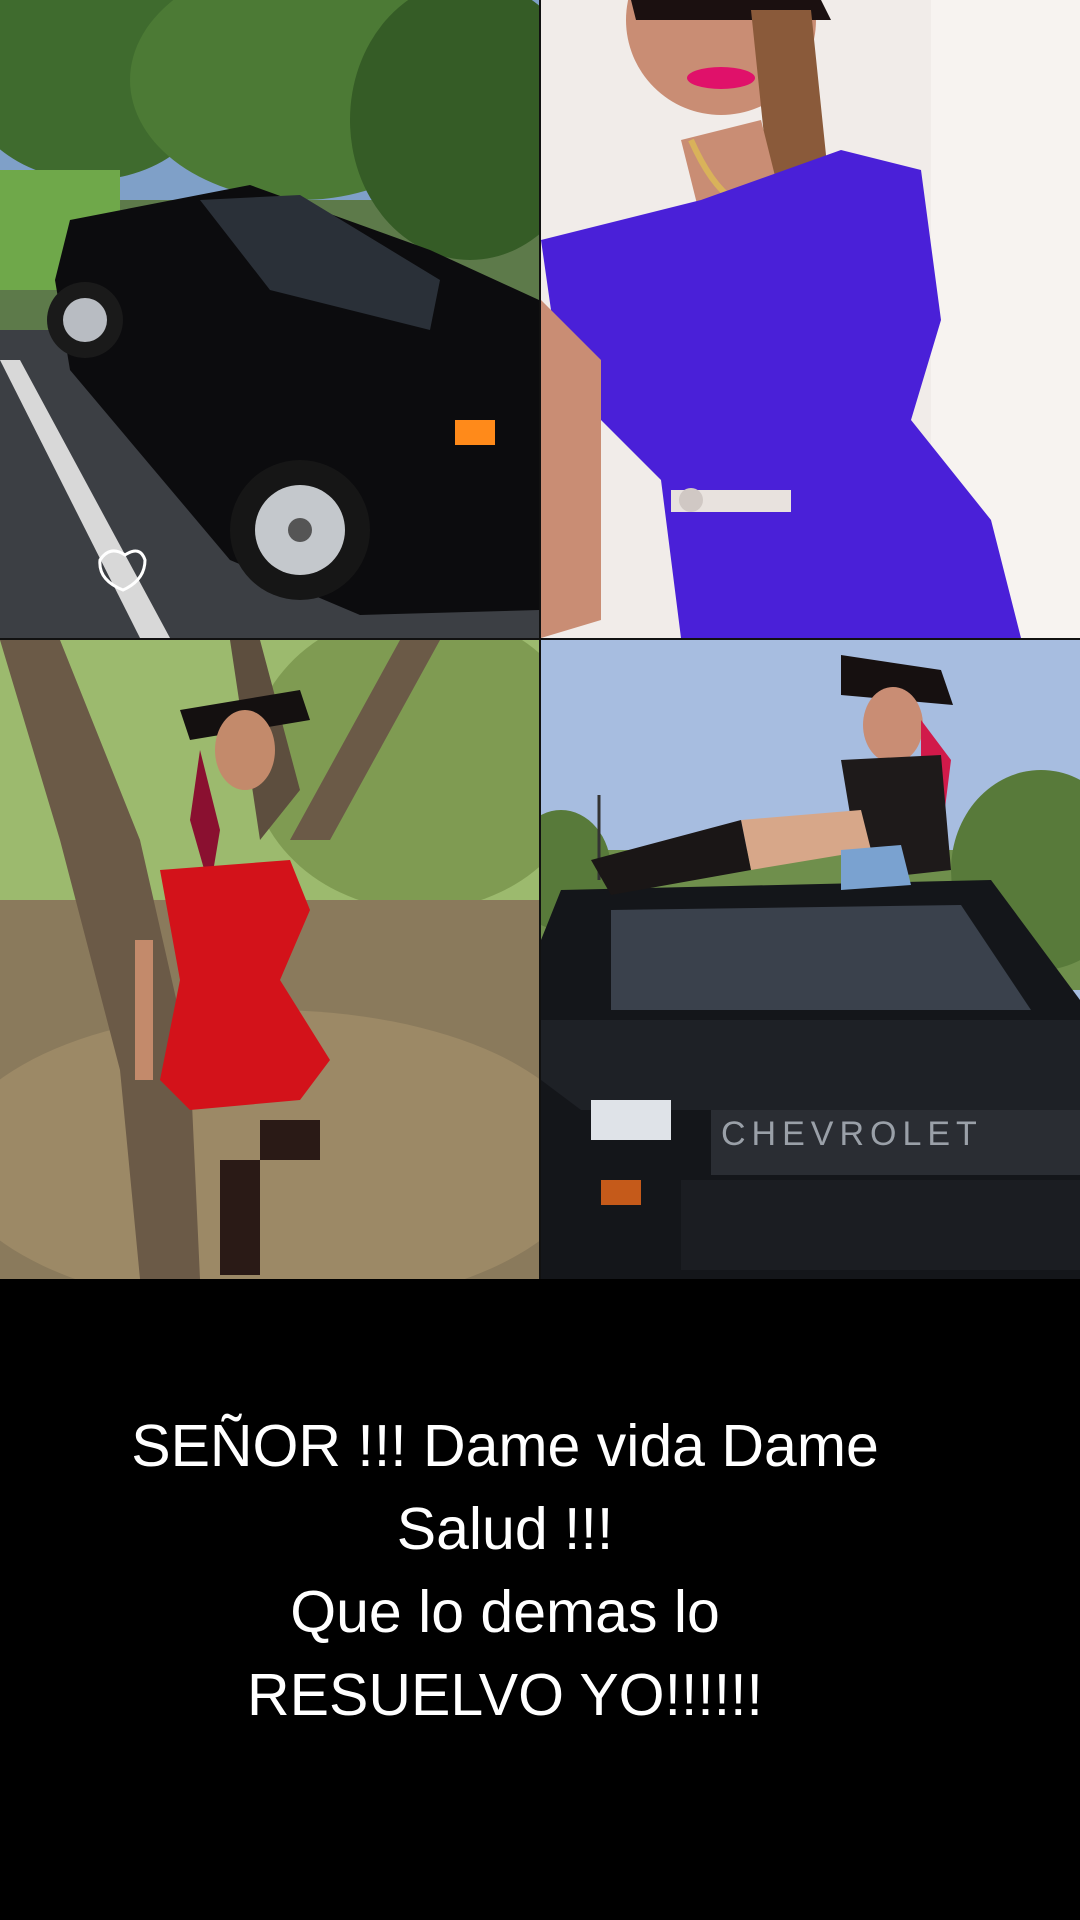 The height and width of the screenshot is (1920, 1080). I want to click on caption-line-1: SEÑOR !!! Dame vida Dame, so click(505, 1446).